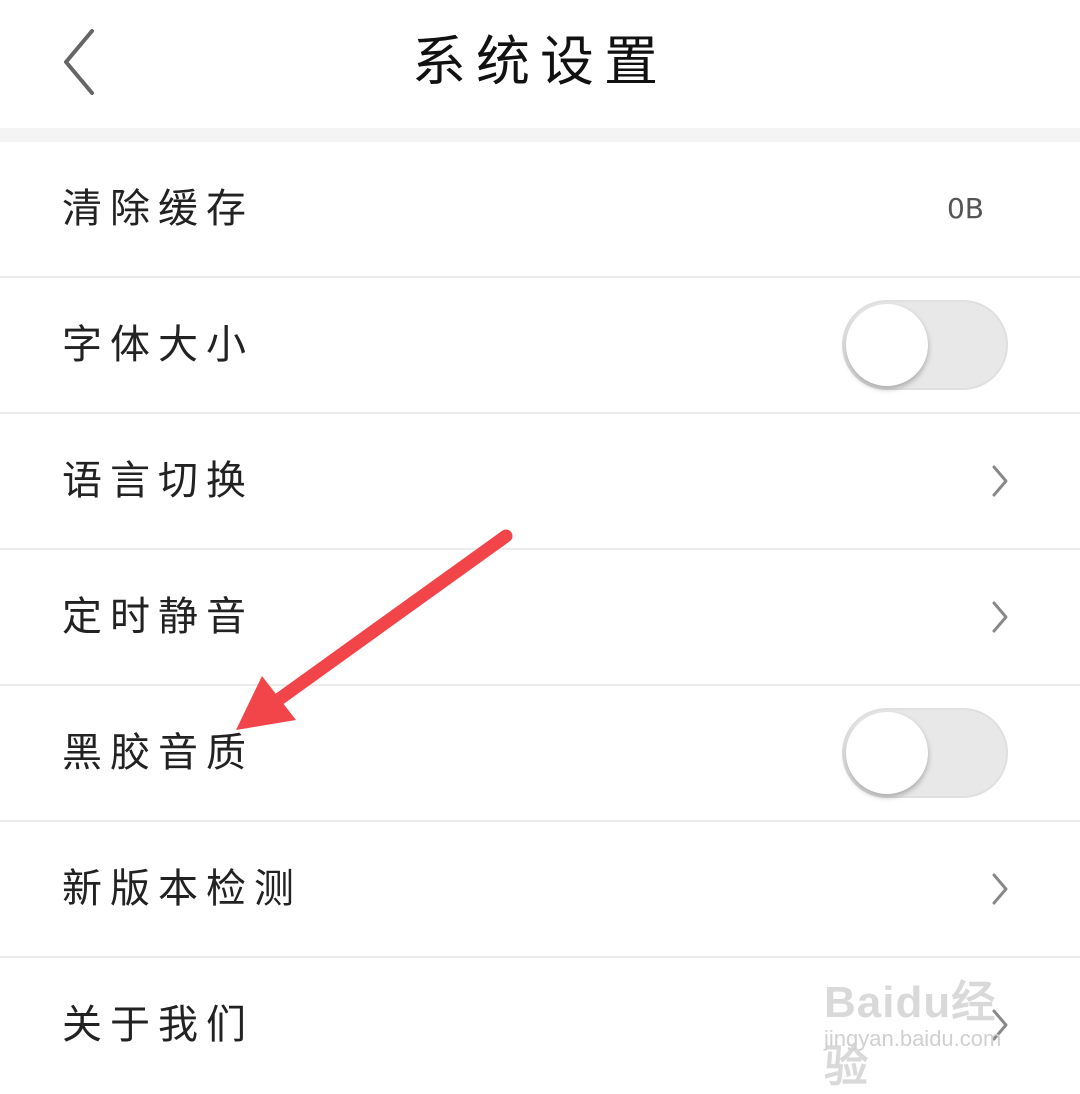 Image resolution: width=1080 pixels, height=1094 pixels. I want to click on setting-label: 关于我们, so click(158, 1025).